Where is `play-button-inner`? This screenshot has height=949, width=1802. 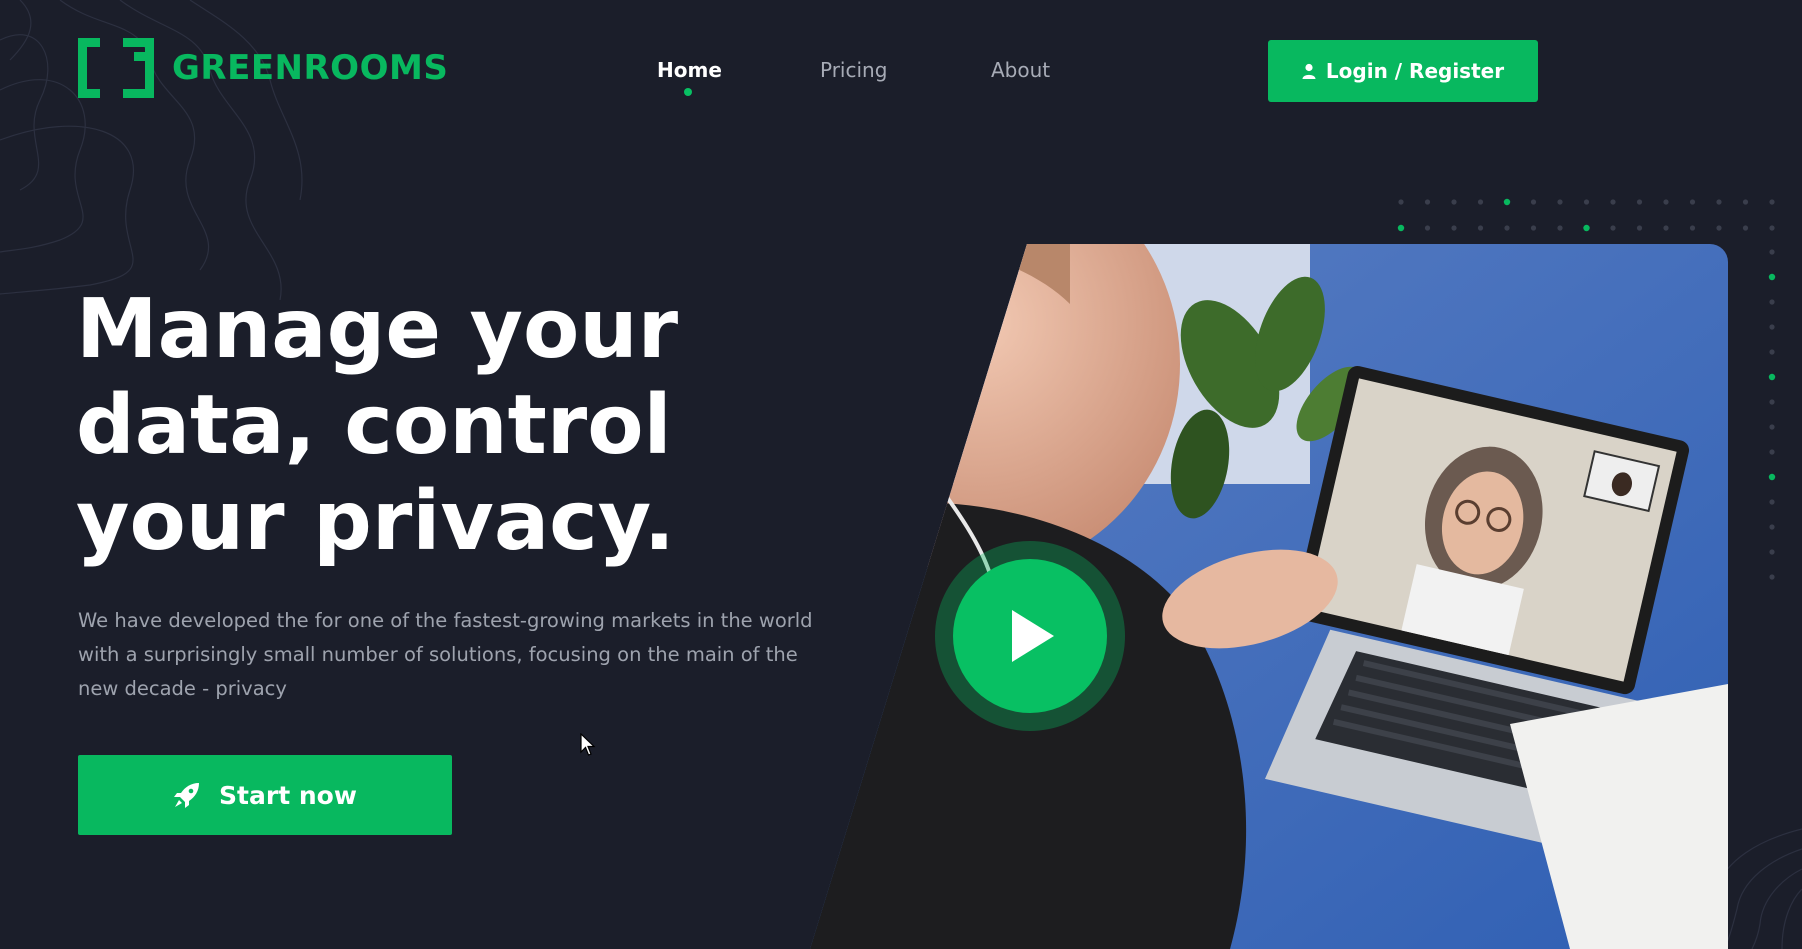
play-button-inner is located at coordinates (1030, 636).